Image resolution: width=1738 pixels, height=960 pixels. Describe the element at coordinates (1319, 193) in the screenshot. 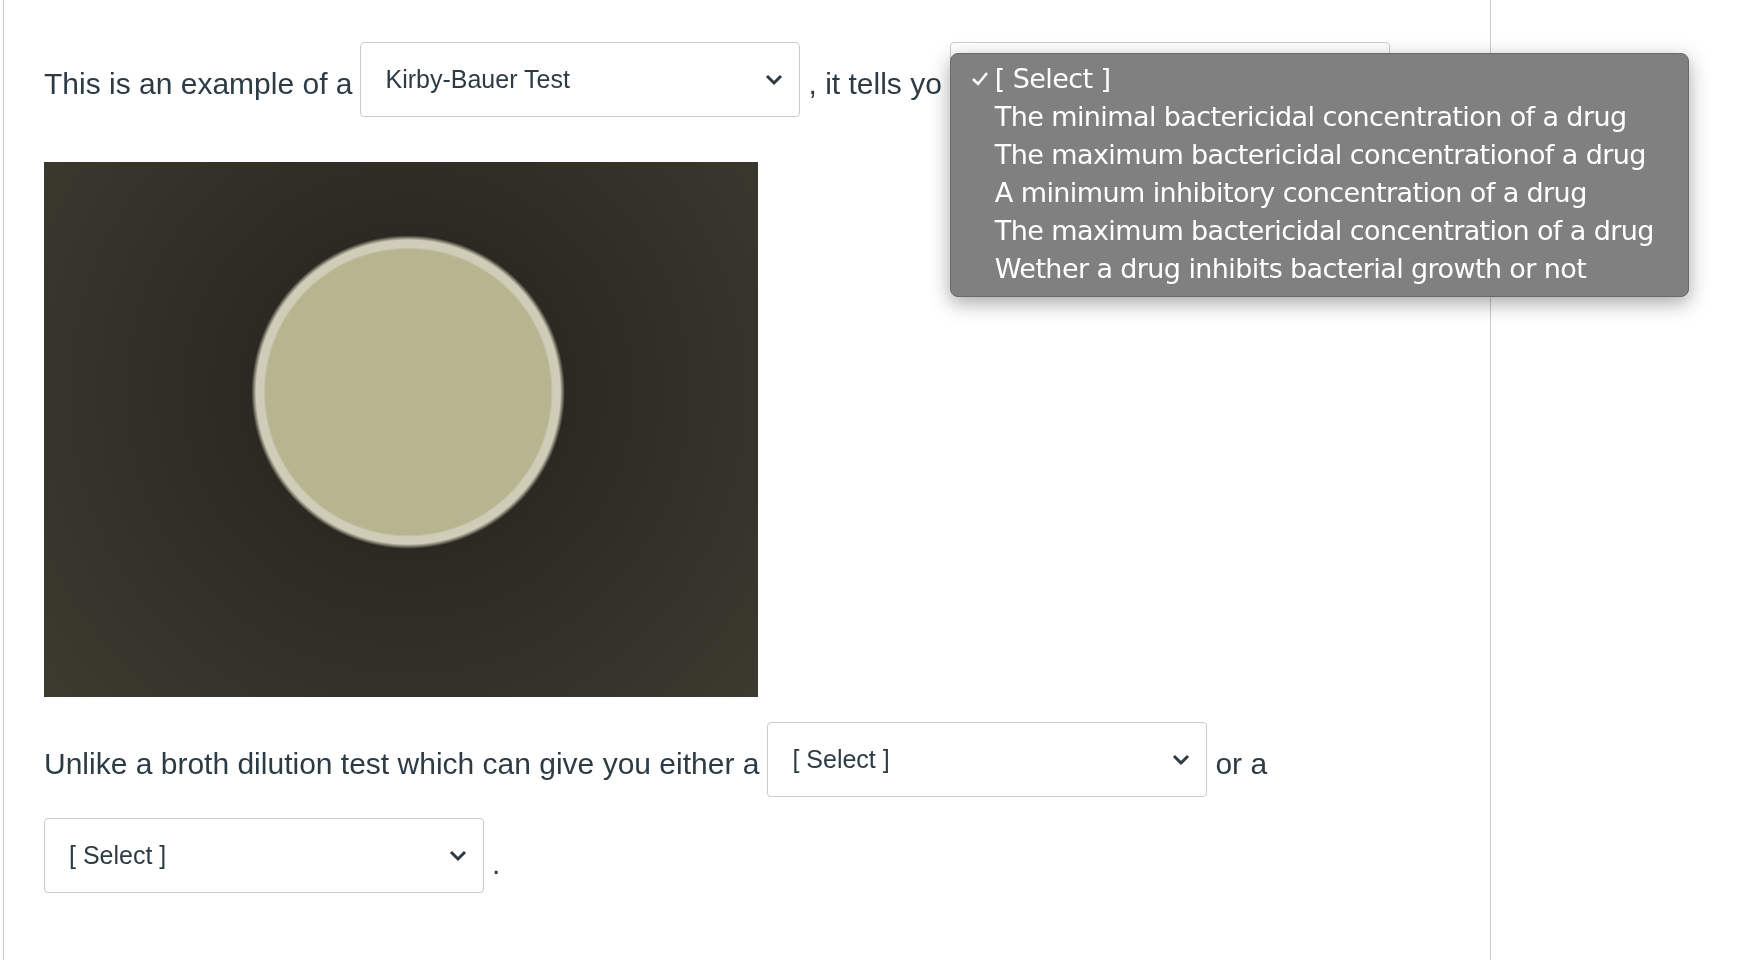

I see `menu-option: A minimum inhibitory concentration of a drug` at that location.